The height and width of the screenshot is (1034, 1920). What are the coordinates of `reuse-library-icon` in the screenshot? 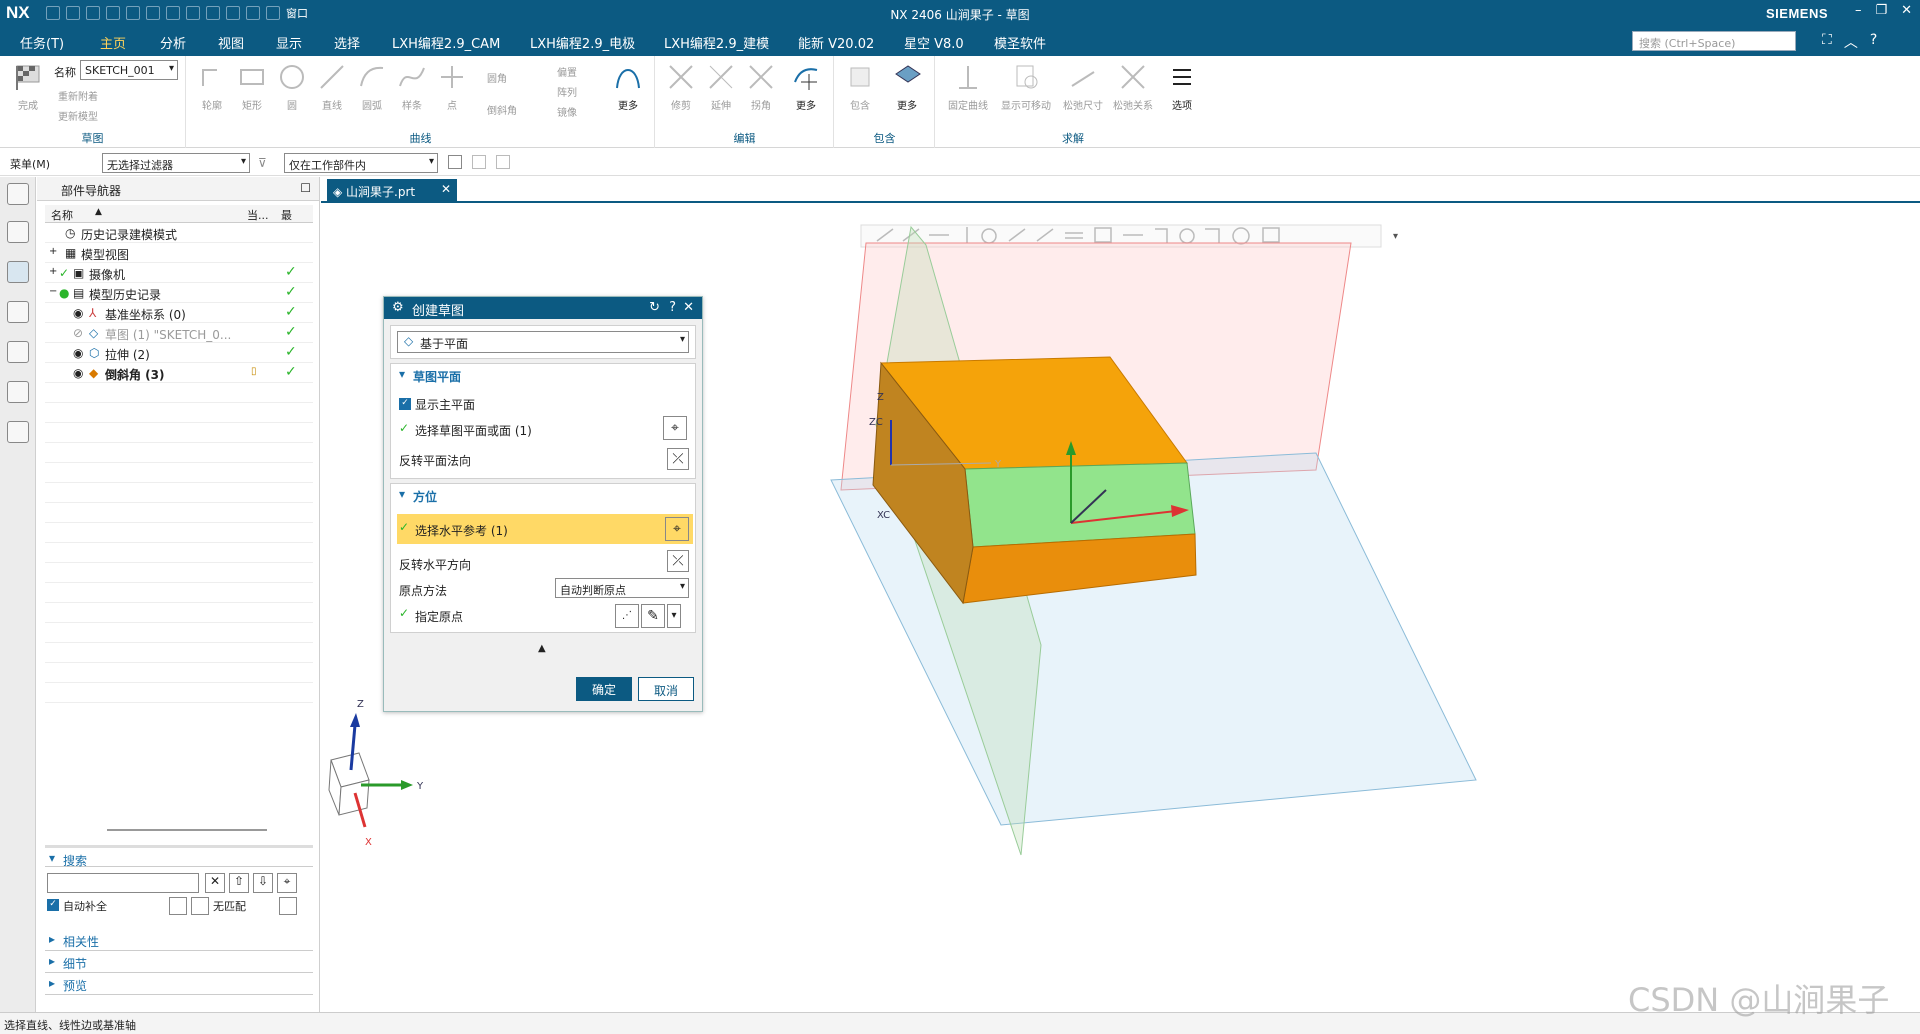 It's located at (18, 312).